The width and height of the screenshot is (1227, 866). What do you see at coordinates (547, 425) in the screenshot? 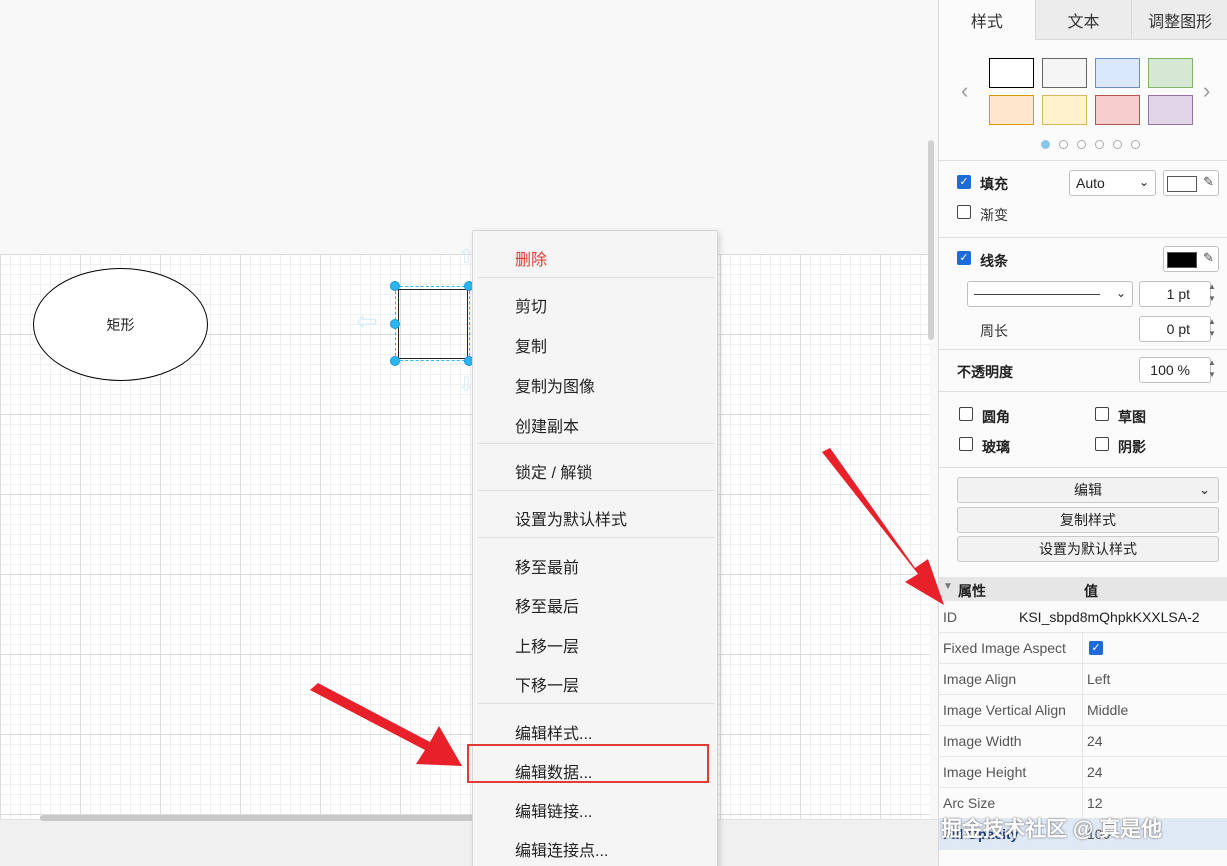
I see `menu-item-duplicate: 创建副本` at bounding box center [547, 425].